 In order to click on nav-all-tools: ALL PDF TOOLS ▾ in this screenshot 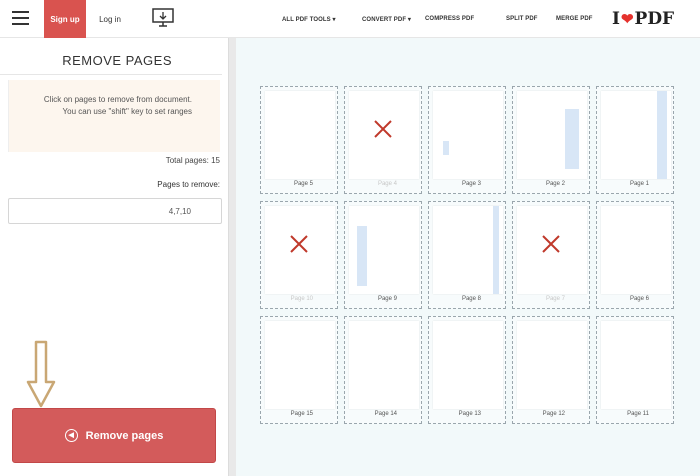, I will do `click(309, 19)`.